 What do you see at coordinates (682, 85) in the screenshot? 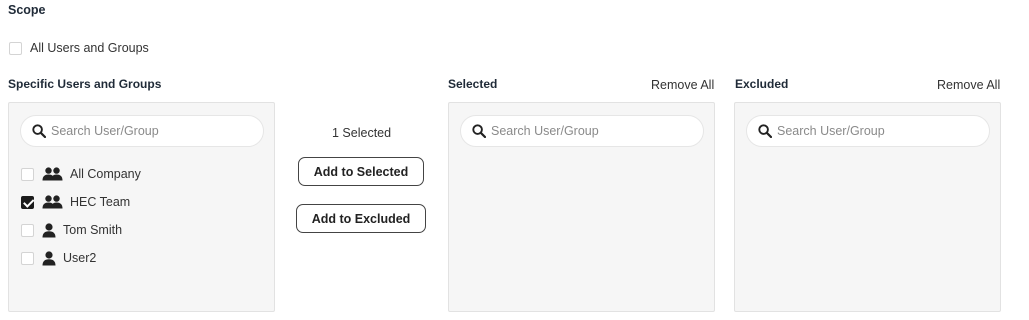
I see `selected-remove-all-link: Remove All` at bounding box center [682, 85].